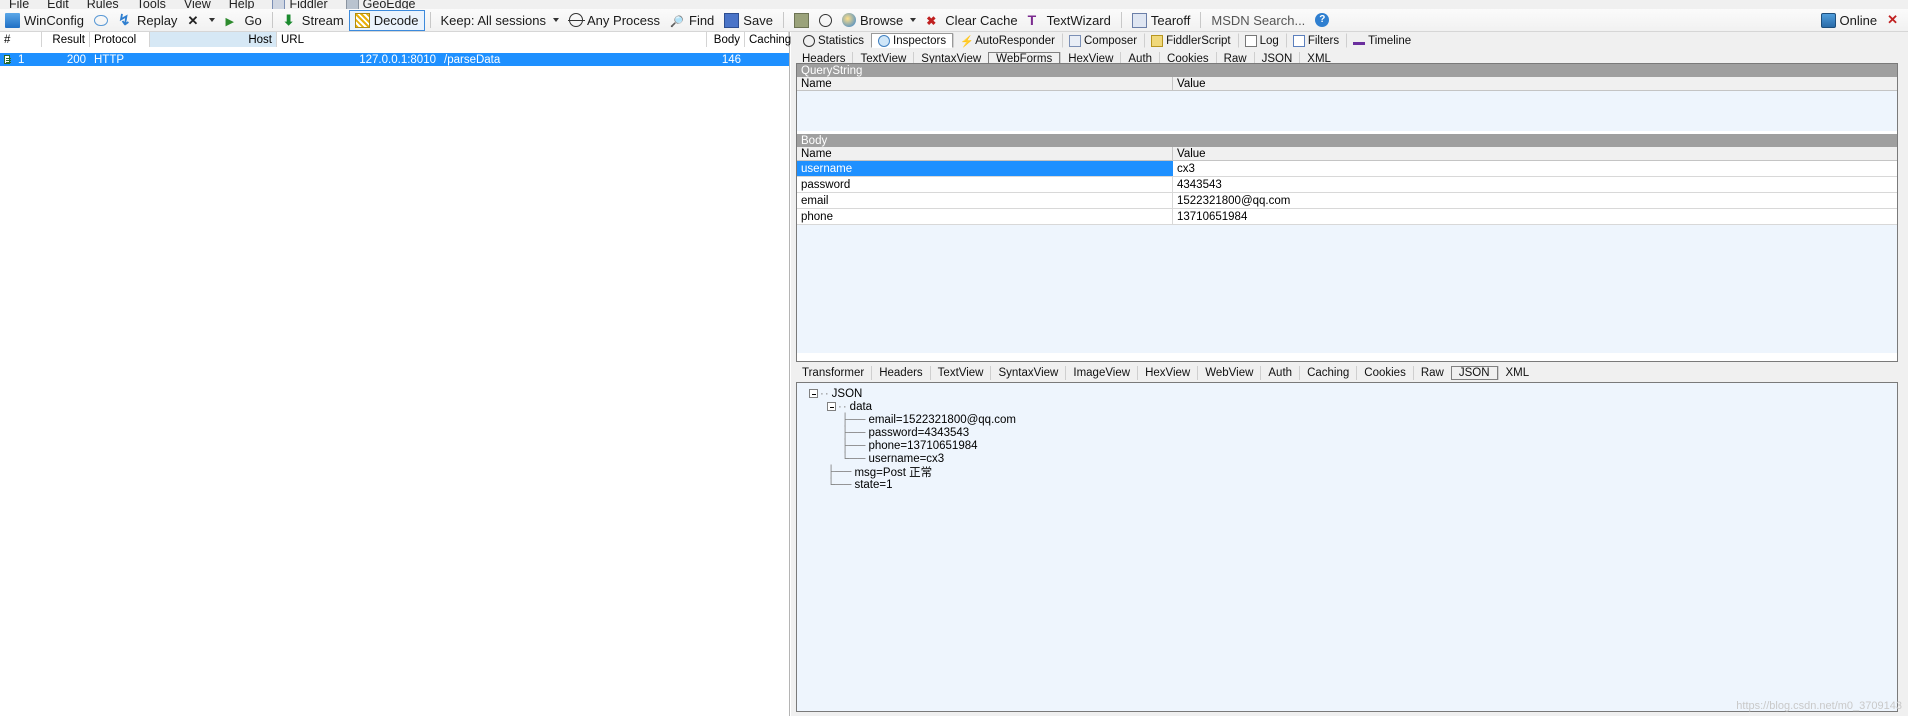  I want to click on column-header-num: #, so click(21, 39).